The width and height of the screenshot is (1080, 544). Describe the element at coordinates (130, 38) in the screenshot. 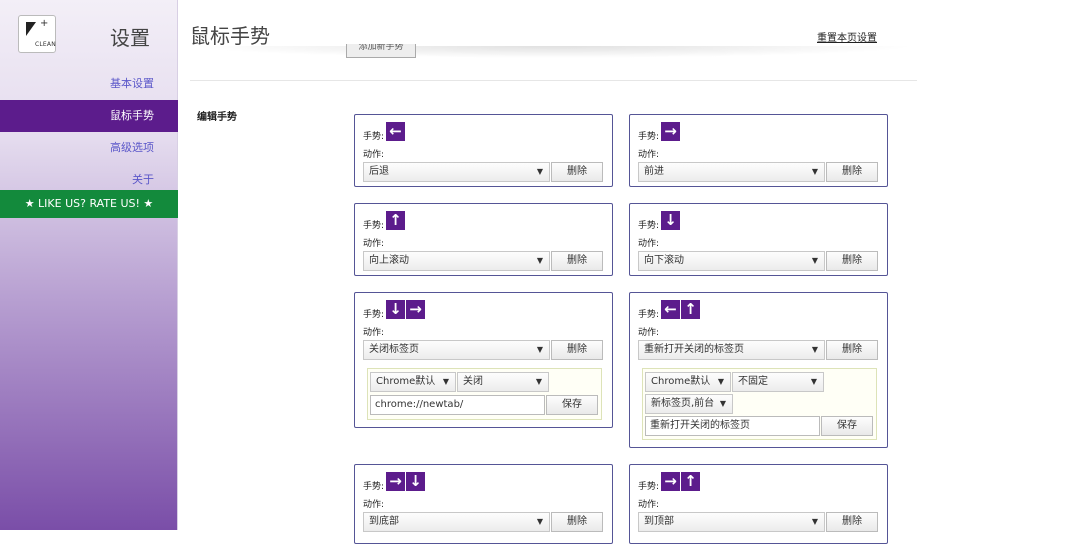

I see `sidebar-title: 设置` at that location.